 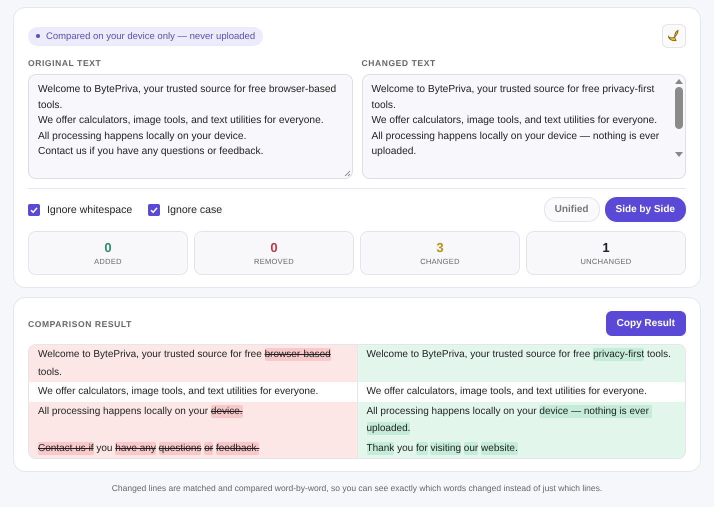 What do you see at coordinates (190, 126) in the screenshot?
I see `original-text-field: Welcome to BytePriva, your trusted source for free browser-based tools. We offer calculators, image tools, and text utilities for everyone. All processing happens locally on your device. Contact us if you have any questions or feedback.` at bounding box center [190, 126].